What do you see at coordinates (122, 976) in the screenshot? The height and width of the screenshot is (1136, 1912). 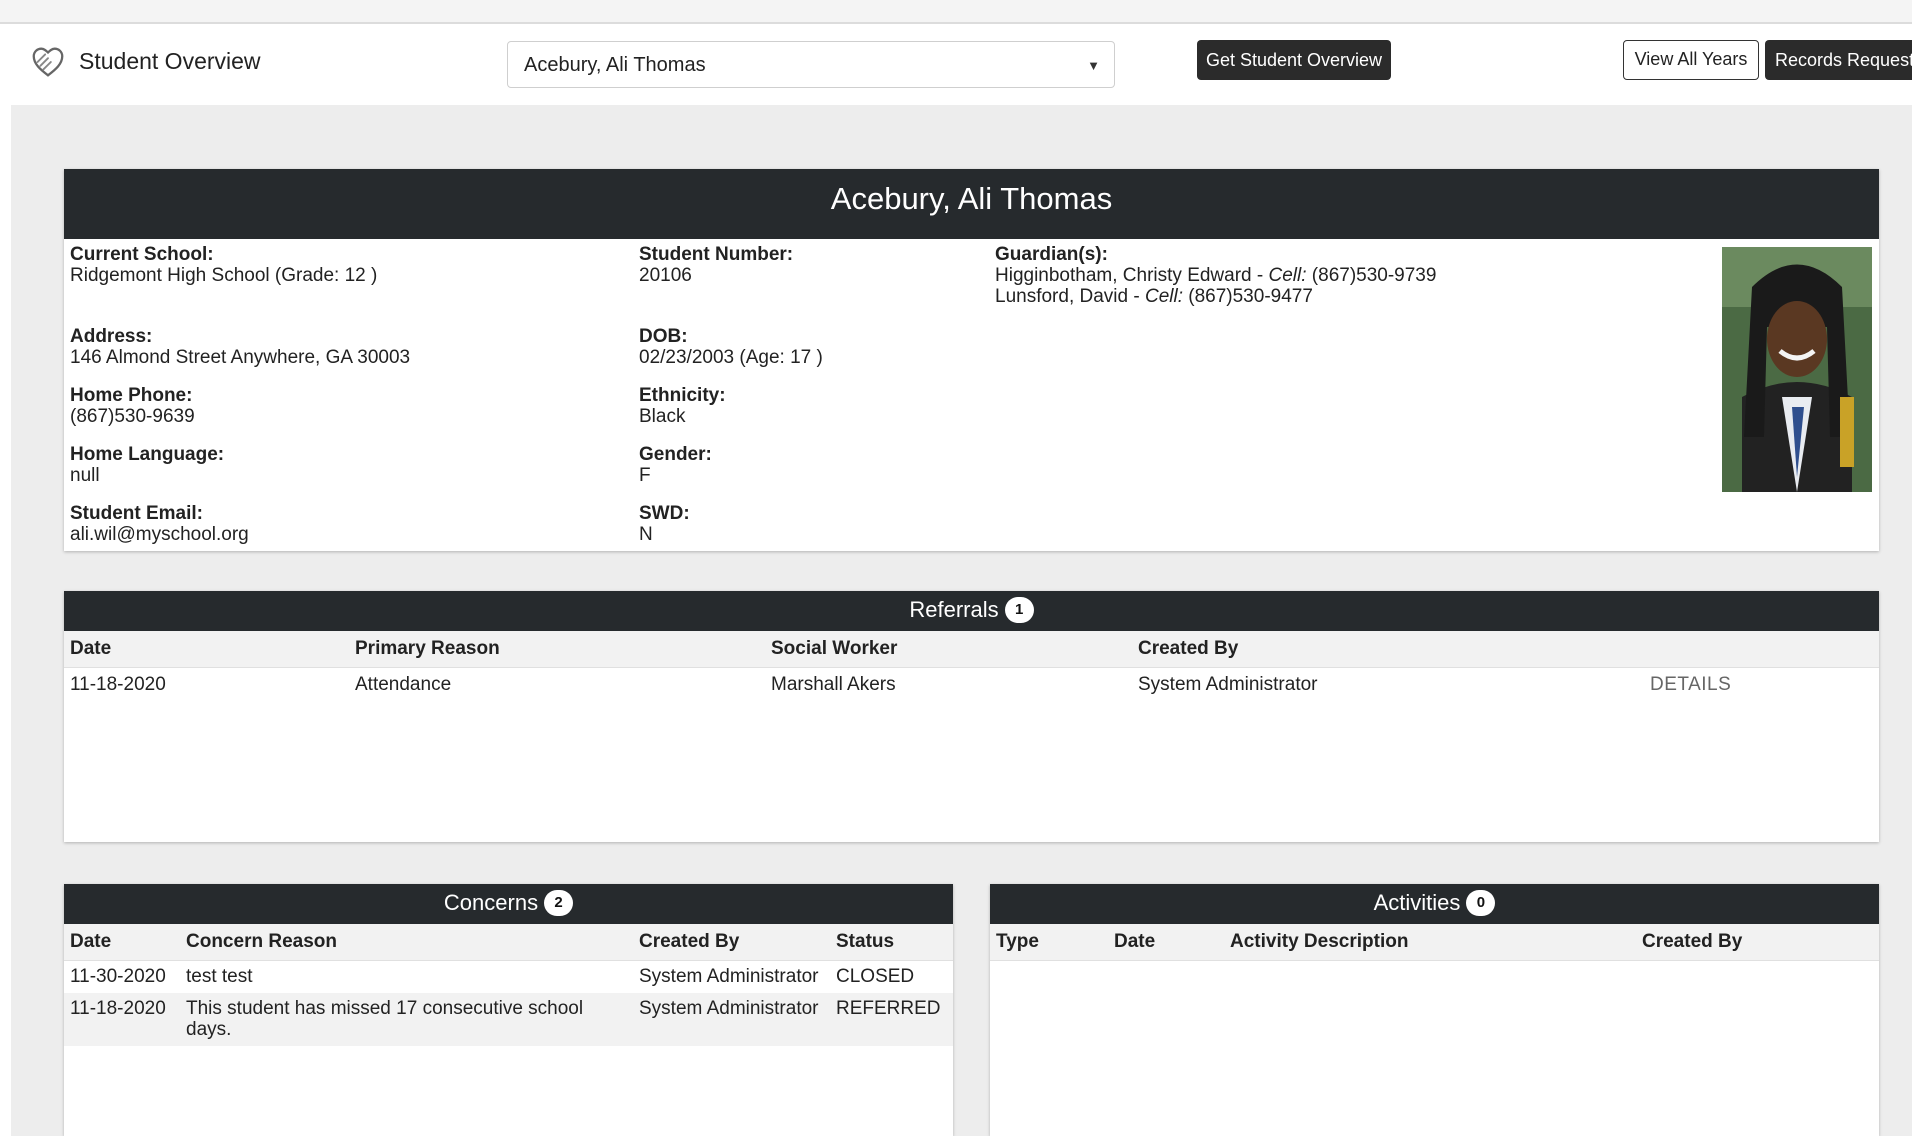 I see `concern-date: 11-30-2020` at bounding box center [122, 976].